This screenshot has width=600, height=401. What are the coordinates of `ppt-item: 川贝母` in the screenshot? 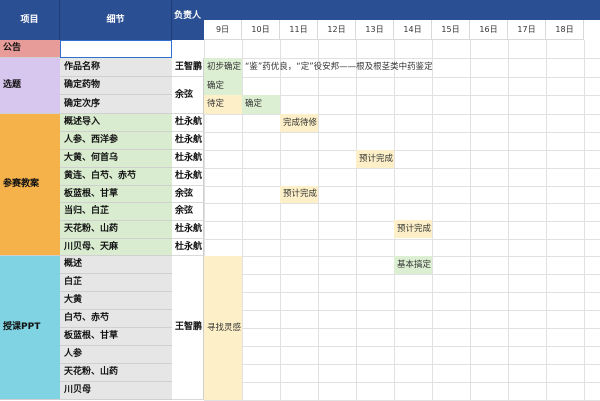 It's located at (116, 391).